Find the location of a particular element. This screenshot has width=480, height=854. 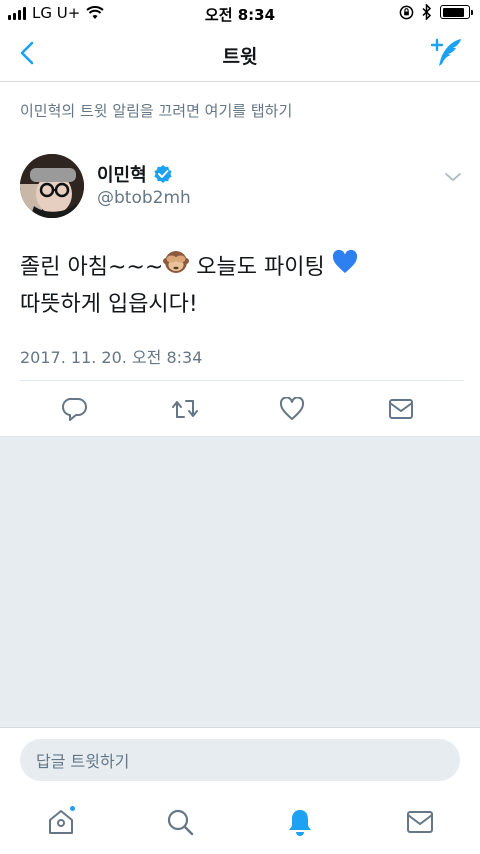

retweet-button is located at coordinates (185, 409).